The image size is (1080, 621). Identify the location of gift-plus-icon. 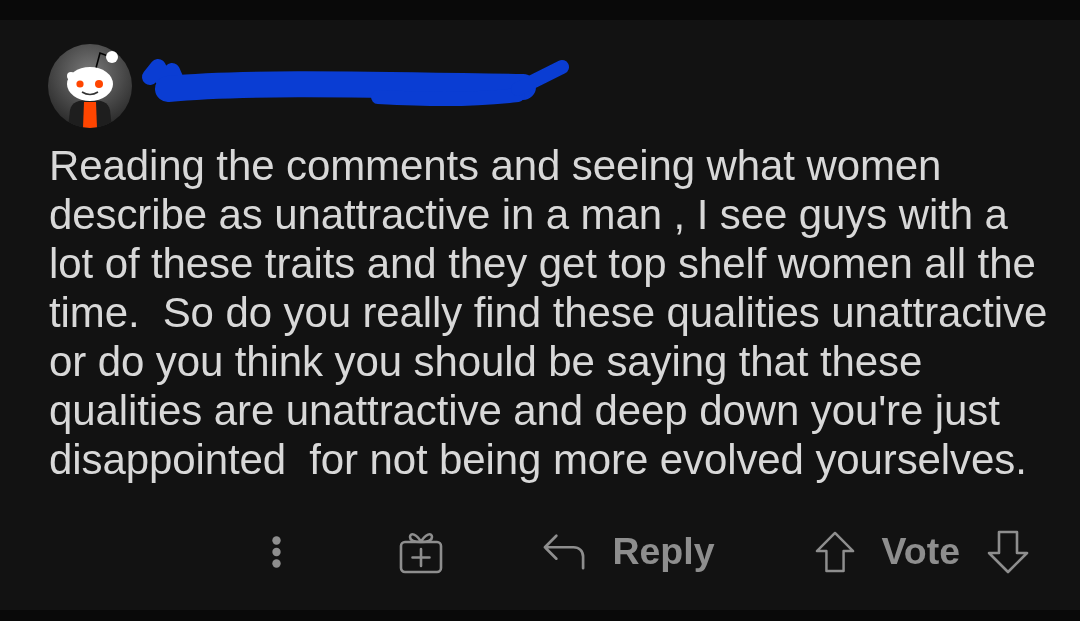
(421, 552).